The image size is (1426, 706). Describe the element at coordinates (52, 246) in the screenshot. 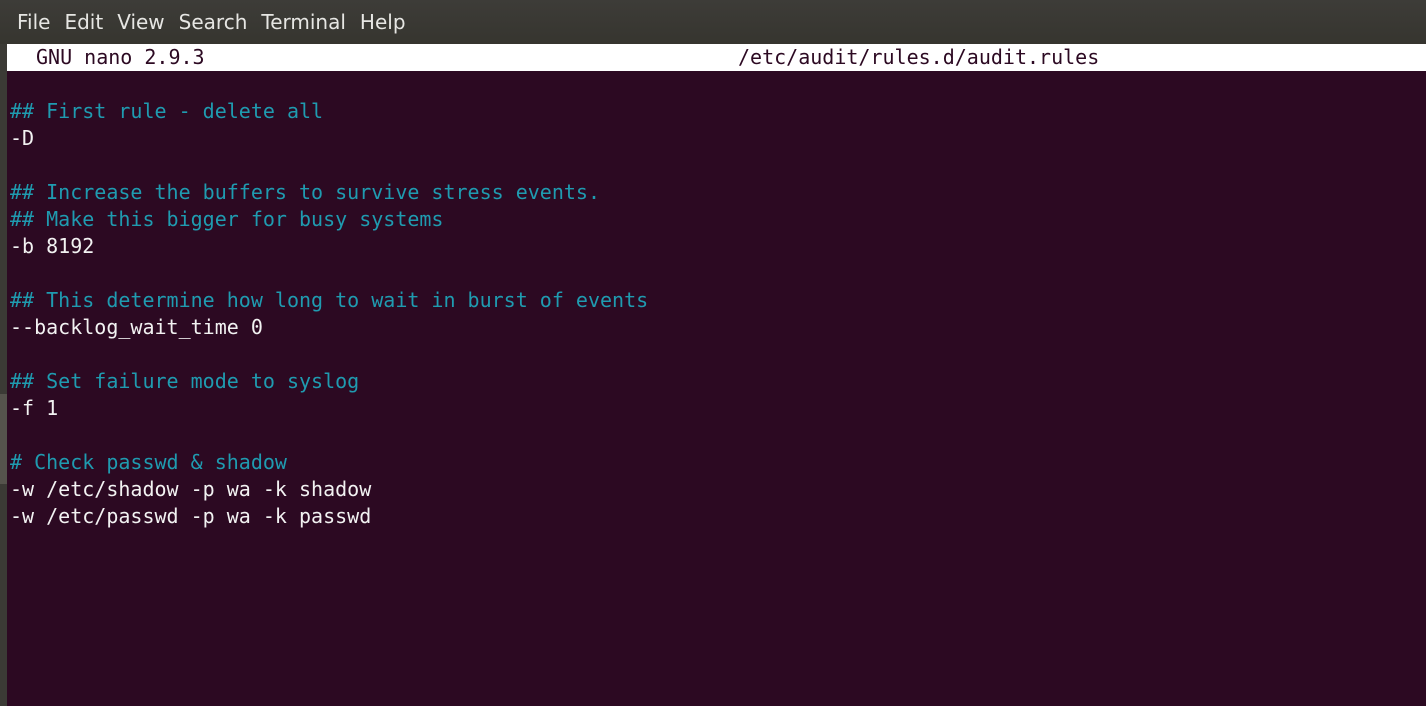

I see `code-line: -b 8192` at that location.